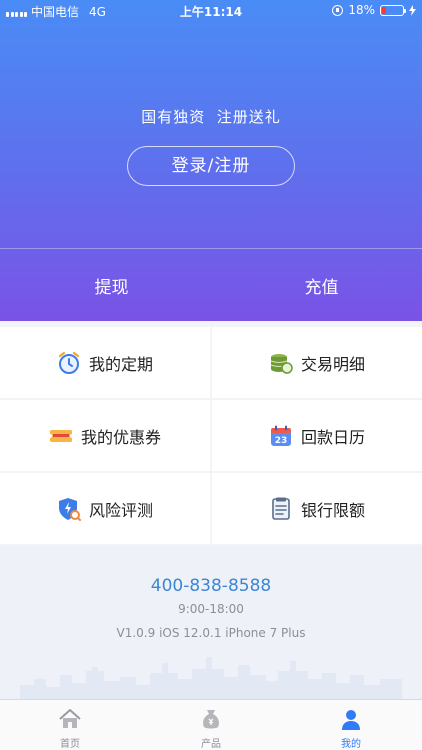  Describe the element at coordinates (70, 744) in the screenshot. I see `tab-label: 首页` at that location.